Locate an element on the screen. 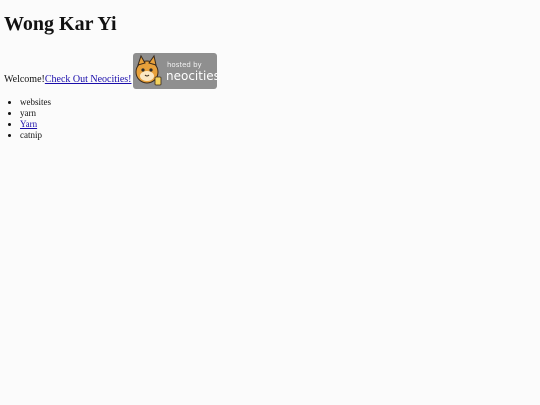 The image size is (540, 405). neocities-link: Check Out Neocities! is located at coordinates (88, 80).